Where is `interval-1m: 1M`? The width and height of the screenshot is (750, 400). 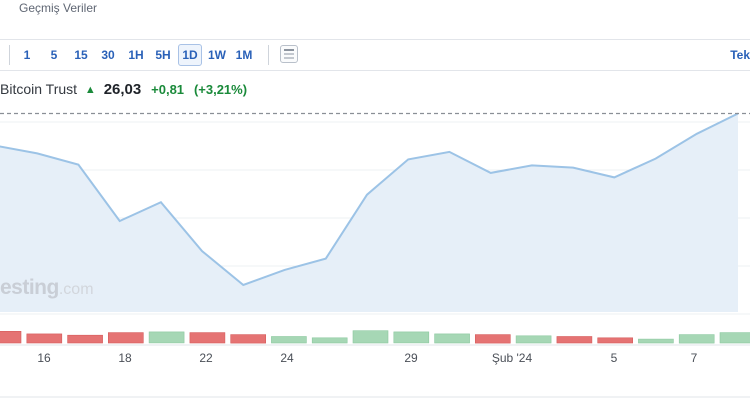
interval-1m: 1M is located at coordinates (244, 55).